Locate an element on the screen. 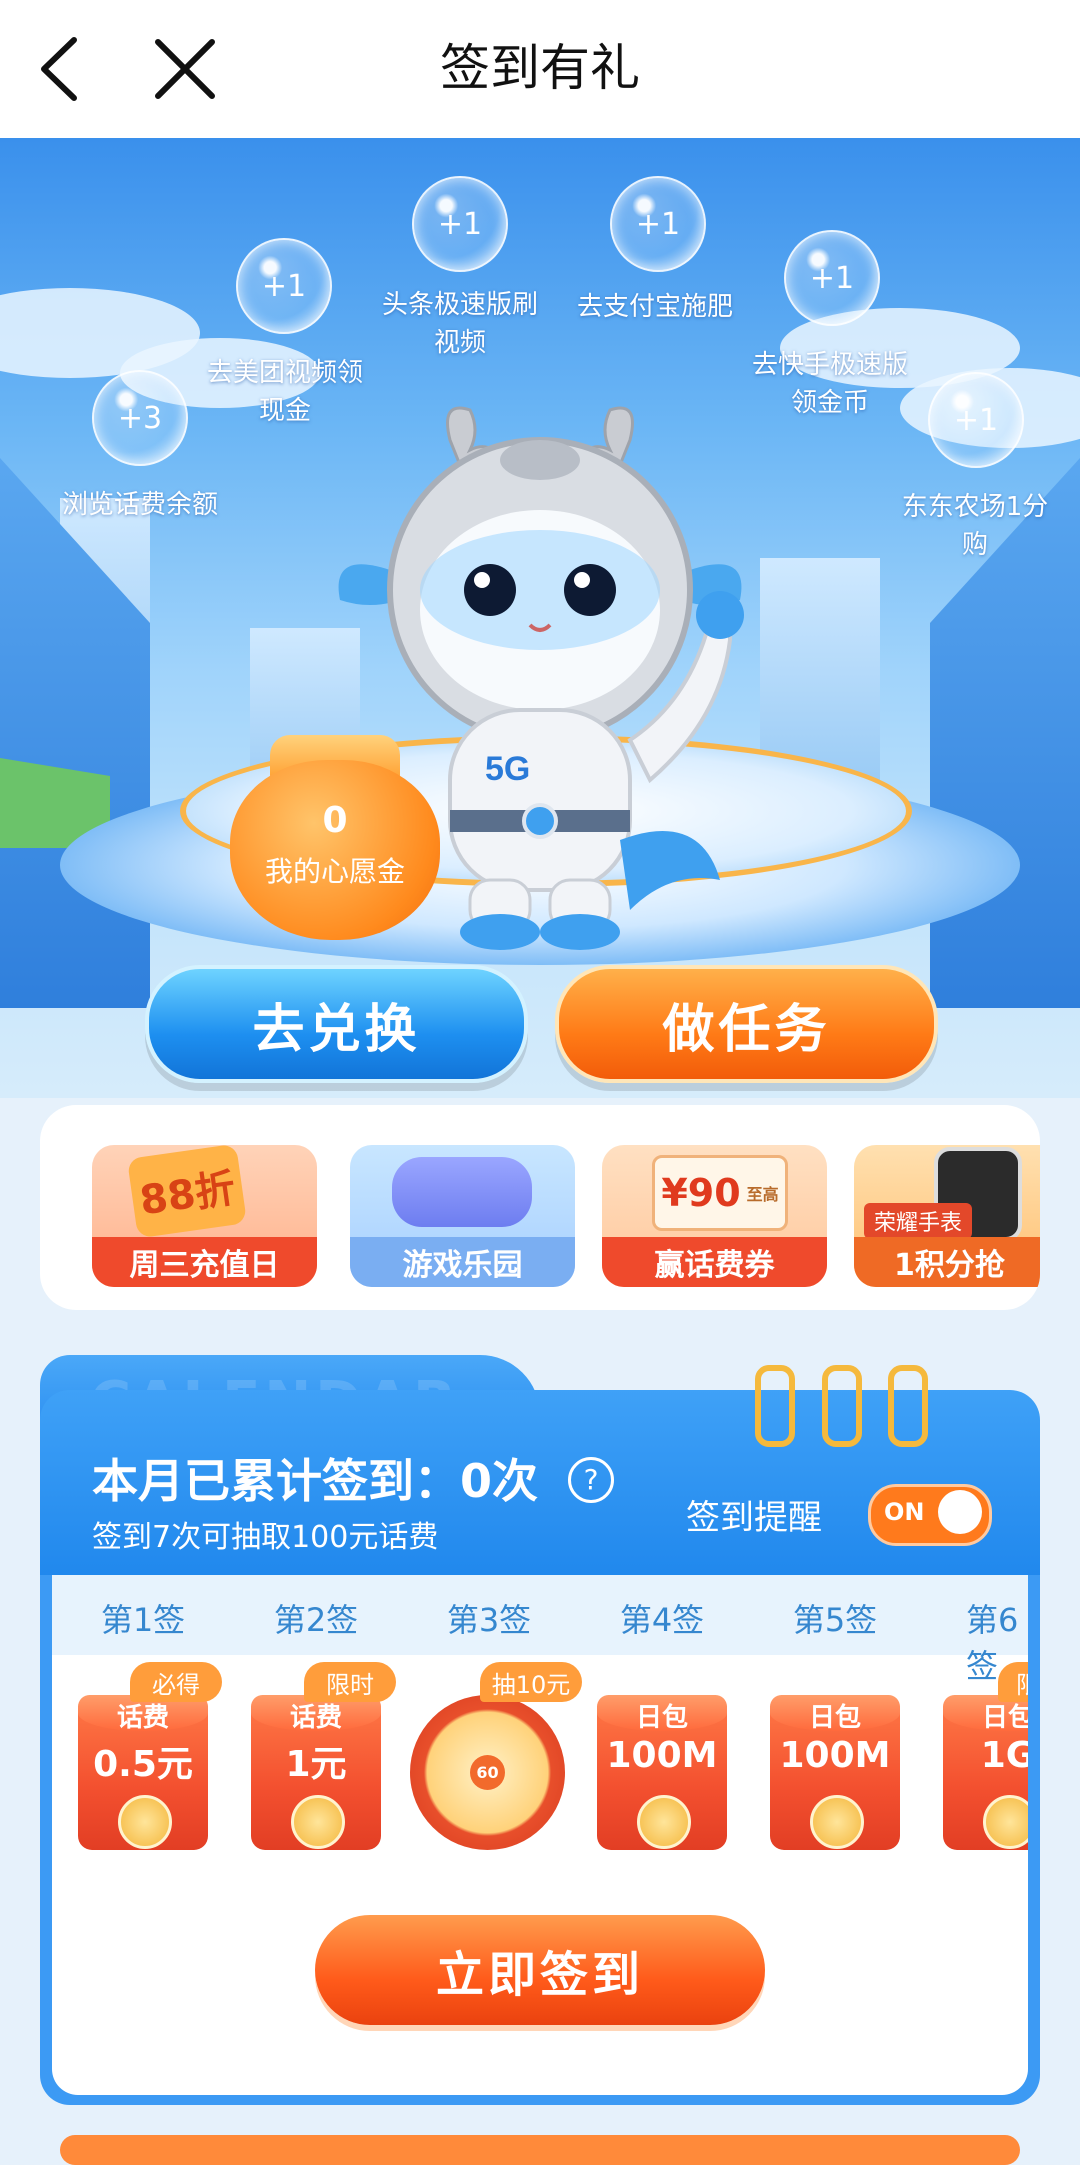 The height and width of the screenshot is (2165, 1080). promo-label: 赢话费券 is located at coordinates (714, 1262).